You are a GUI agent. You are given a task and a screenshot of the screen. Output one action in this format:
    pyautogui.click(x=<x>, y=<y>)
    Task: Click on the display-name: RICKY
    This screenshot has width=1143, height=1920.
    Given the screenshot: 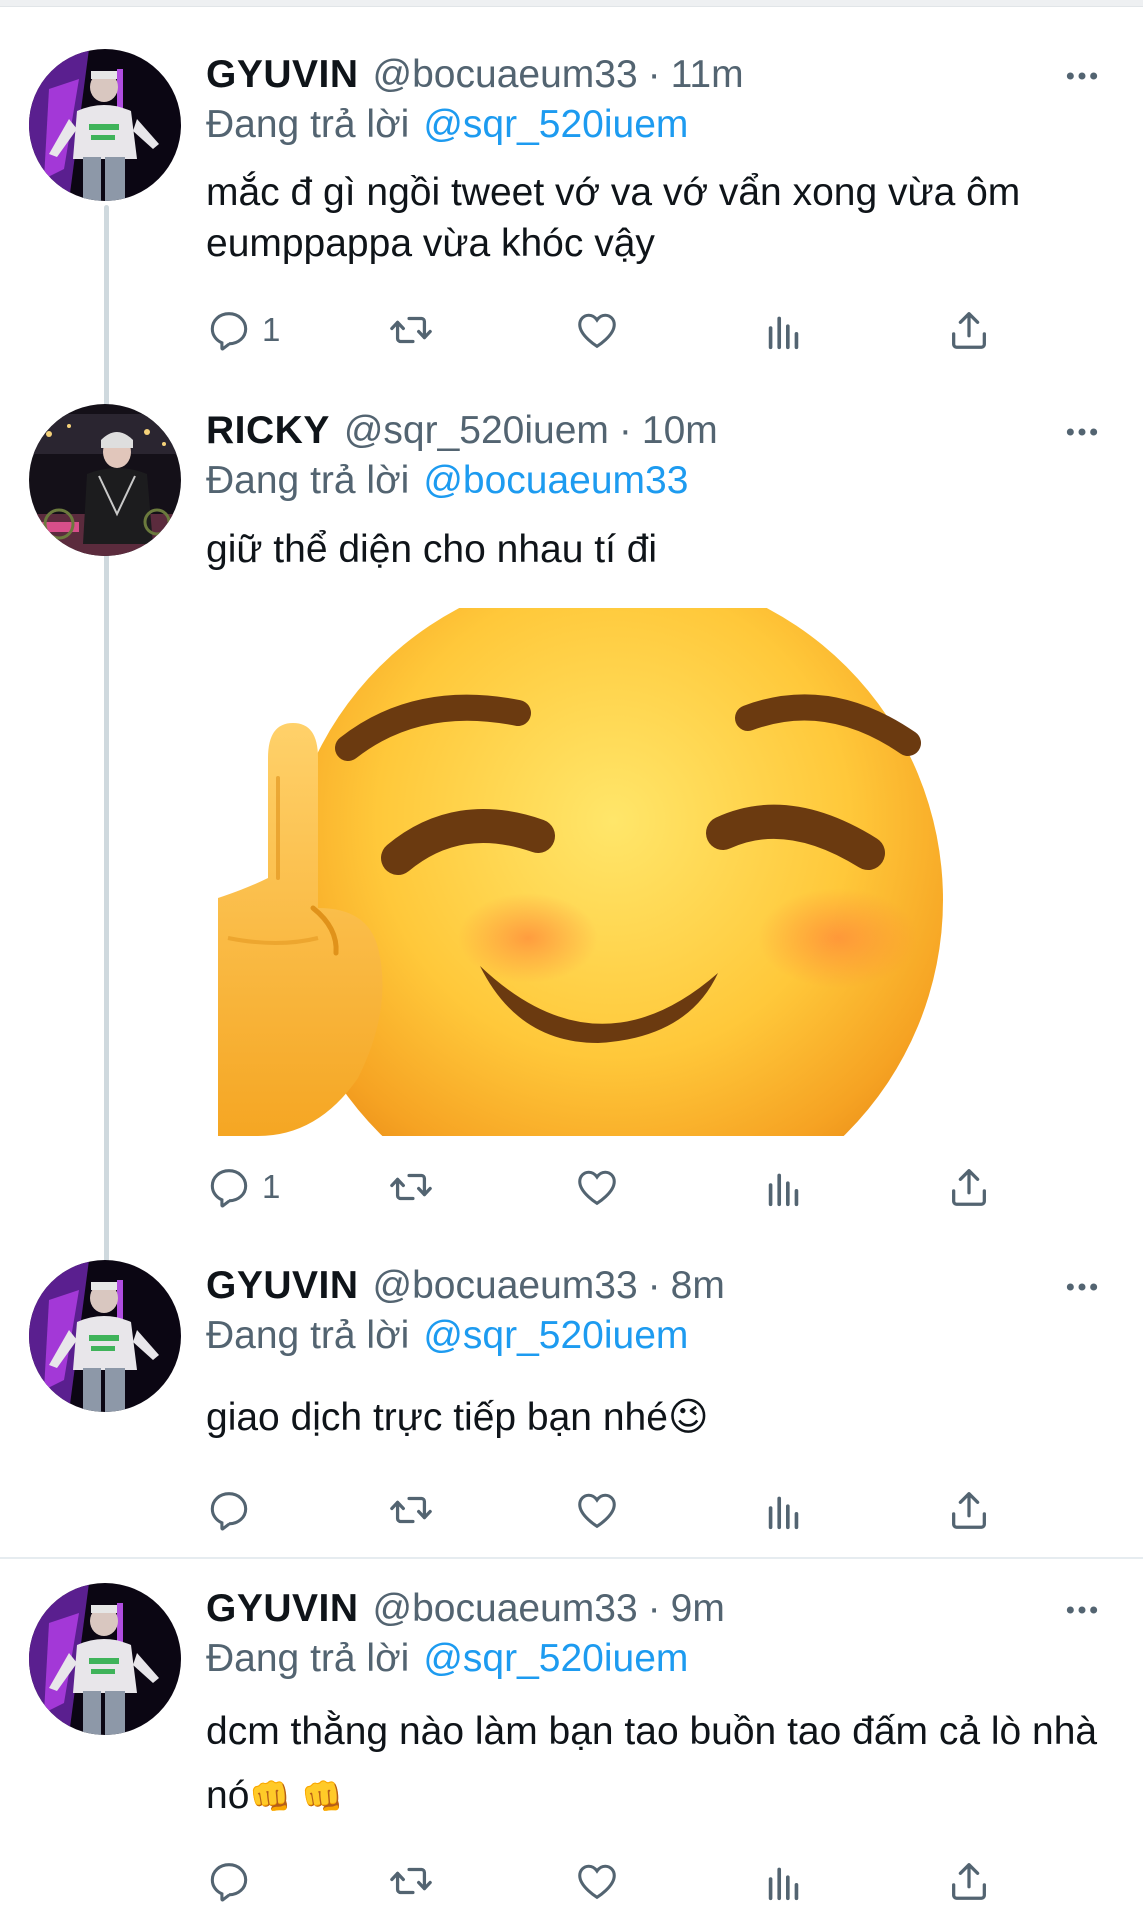 What is the action you would take?
    pyautogui.click(x=268, y=431)
    